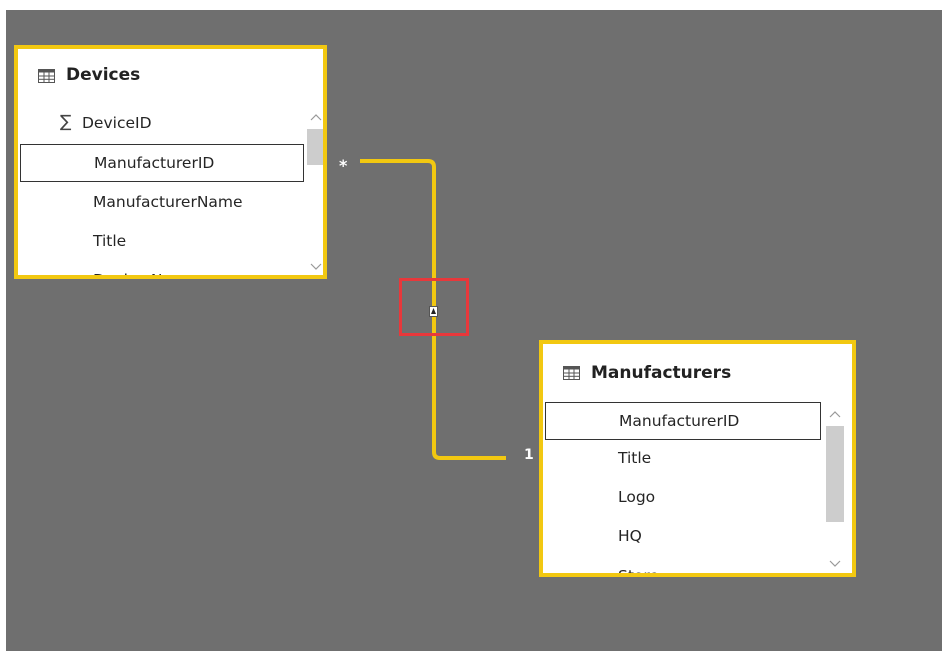  What do you see at coordinates (683, 498) in the screenshot?
I see `field-row-logo: Logo` at bounding box center [683, 498].